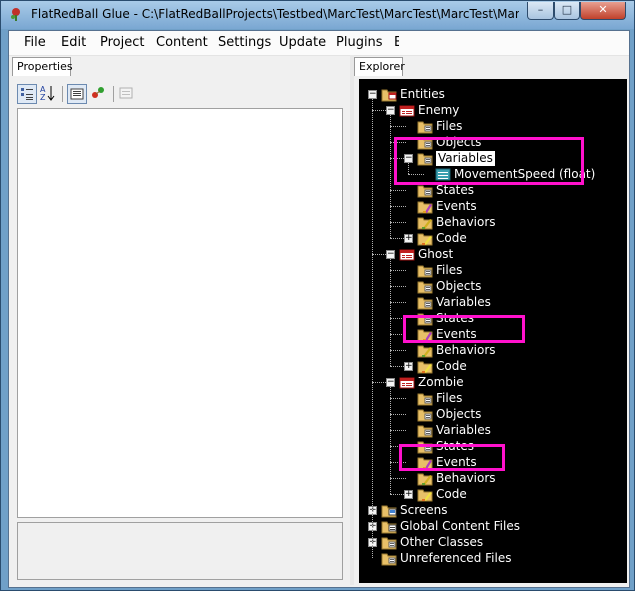 The image size is (635, 591). Describe the element at coordinates (441, 382) in the screenshot. I see `tree-node-label: Zombie` at that location.